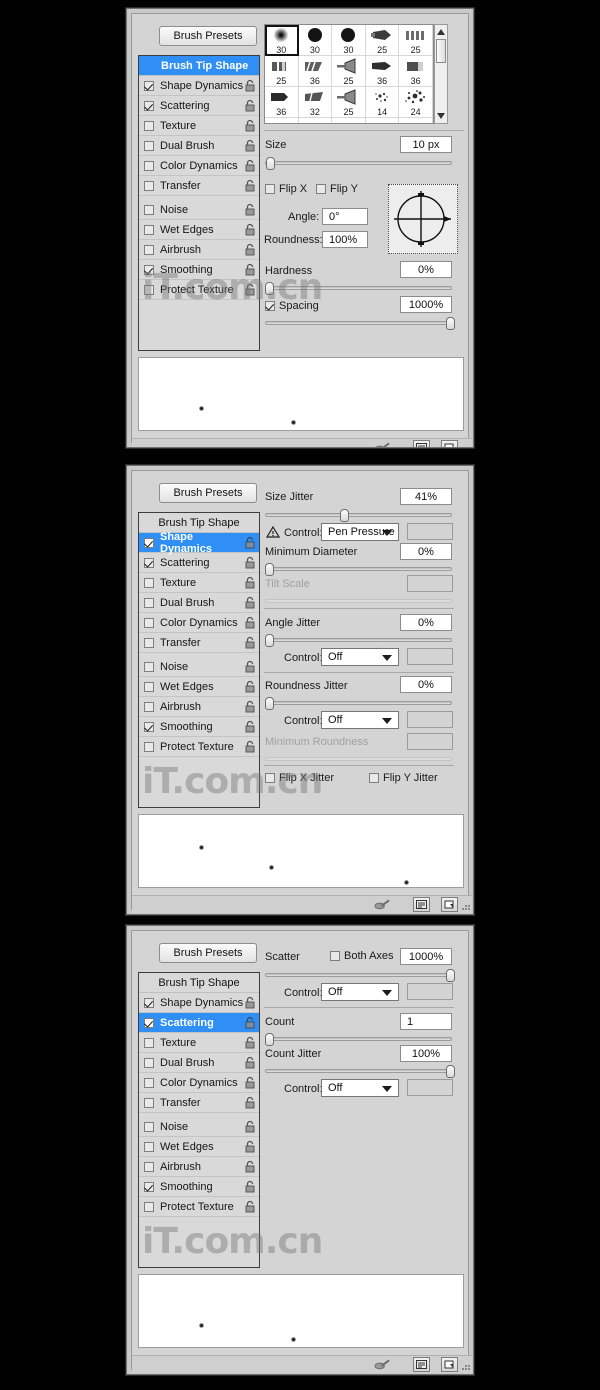 This screenshot has width=600, height=1390. I want to click on count-knob, so click(269, 1039).